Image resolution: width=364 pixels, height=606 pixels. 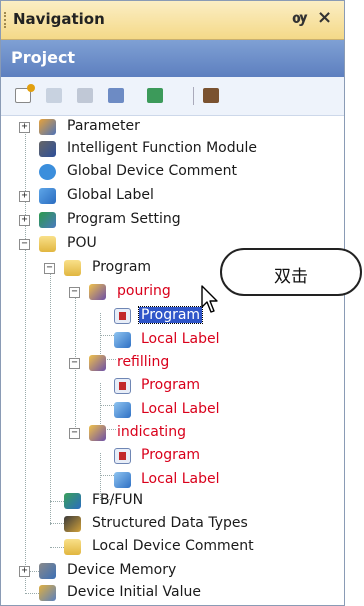 I want to click on refresh-icon, so click(x=155, y=95).